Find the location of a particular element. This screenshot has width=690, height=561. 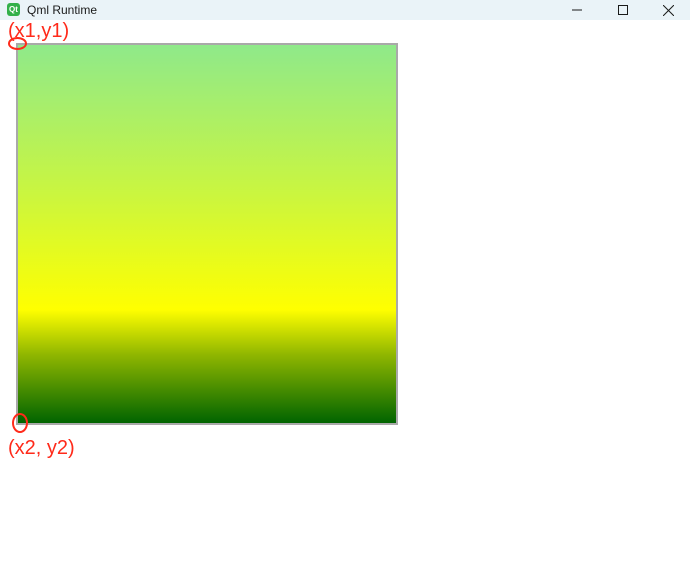

maximize-icon is located at coordinates (623, 10).